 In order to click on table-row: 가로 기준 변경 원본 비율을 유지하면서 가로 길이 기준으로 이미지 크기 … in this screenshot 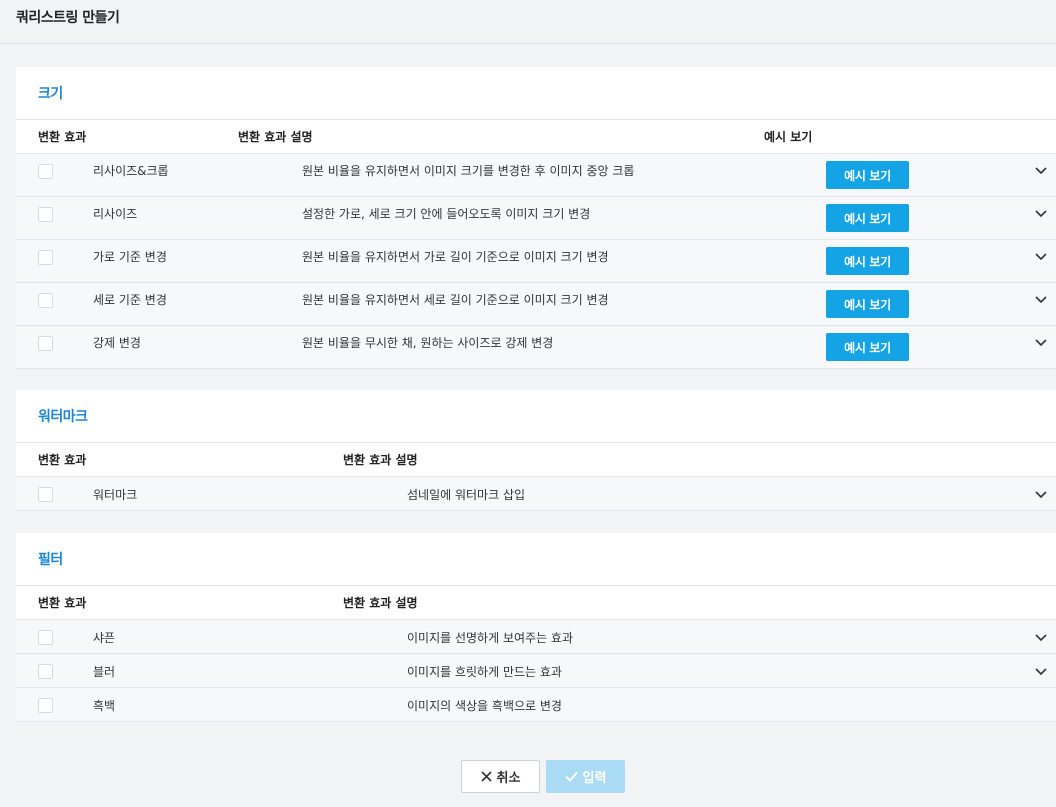, I will do `click(536, 261)`.